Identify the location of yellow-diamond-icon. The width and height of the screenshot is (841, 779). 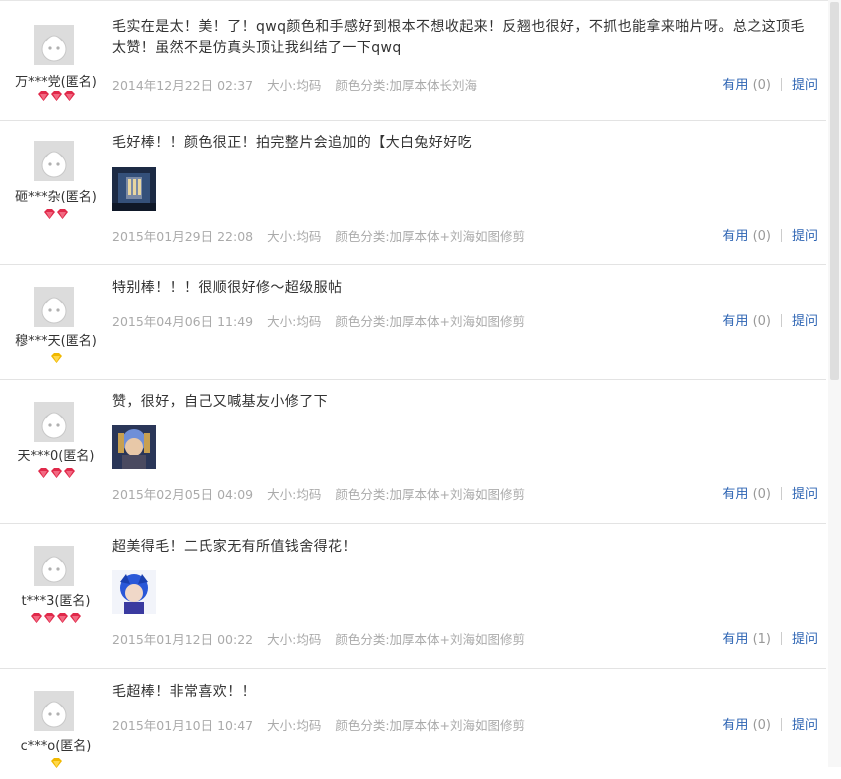
(56, 358).